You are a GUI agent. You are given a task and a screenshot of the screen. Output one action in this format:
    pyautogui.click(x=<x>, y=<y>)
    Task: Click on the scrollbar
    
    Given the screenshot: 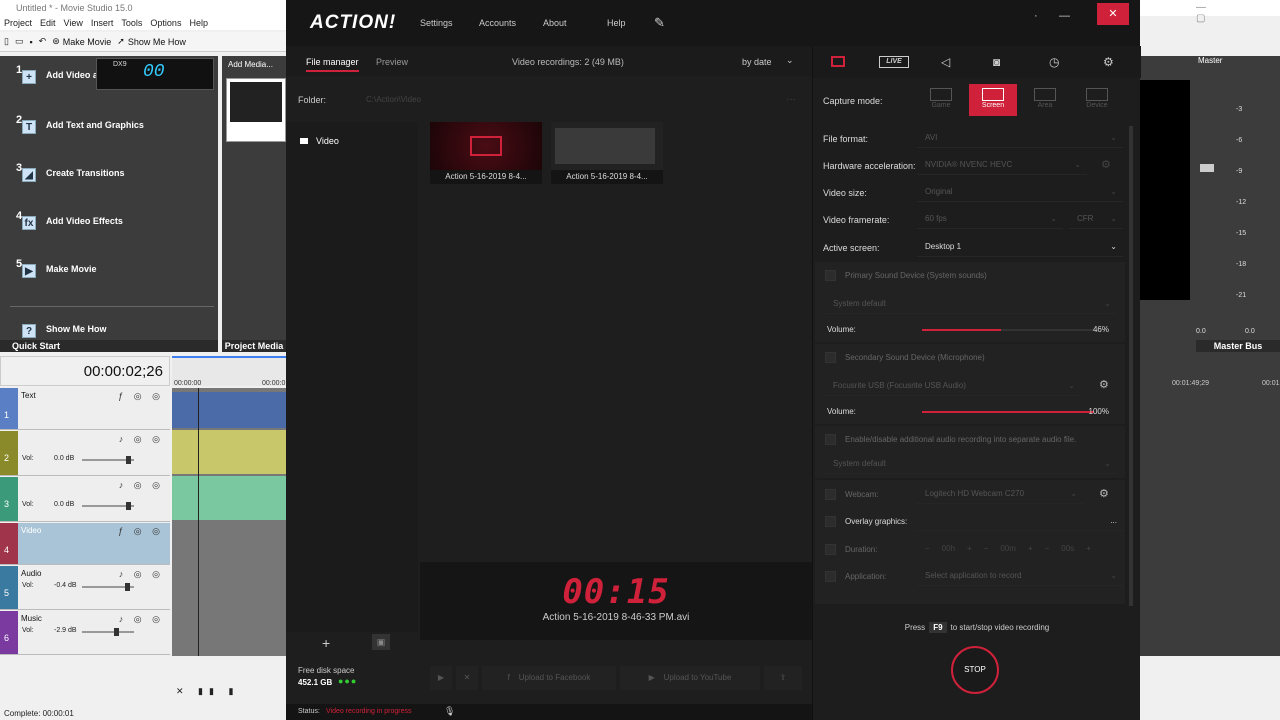 What is the action you would take?
    pyautogui.click(x=1131, y=366)
    